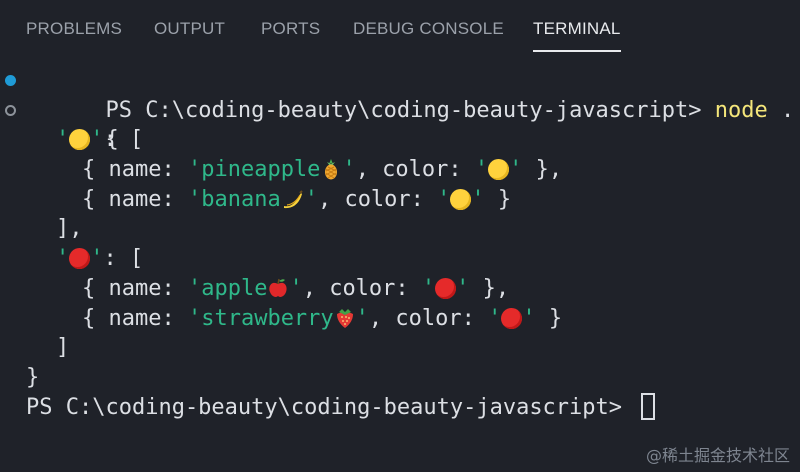 Image resolution: width=800 pixels, height=472 pixels. Describe the element at coordinates (648, 406) in the screenshot. I see `terminal-cursor` at that location.